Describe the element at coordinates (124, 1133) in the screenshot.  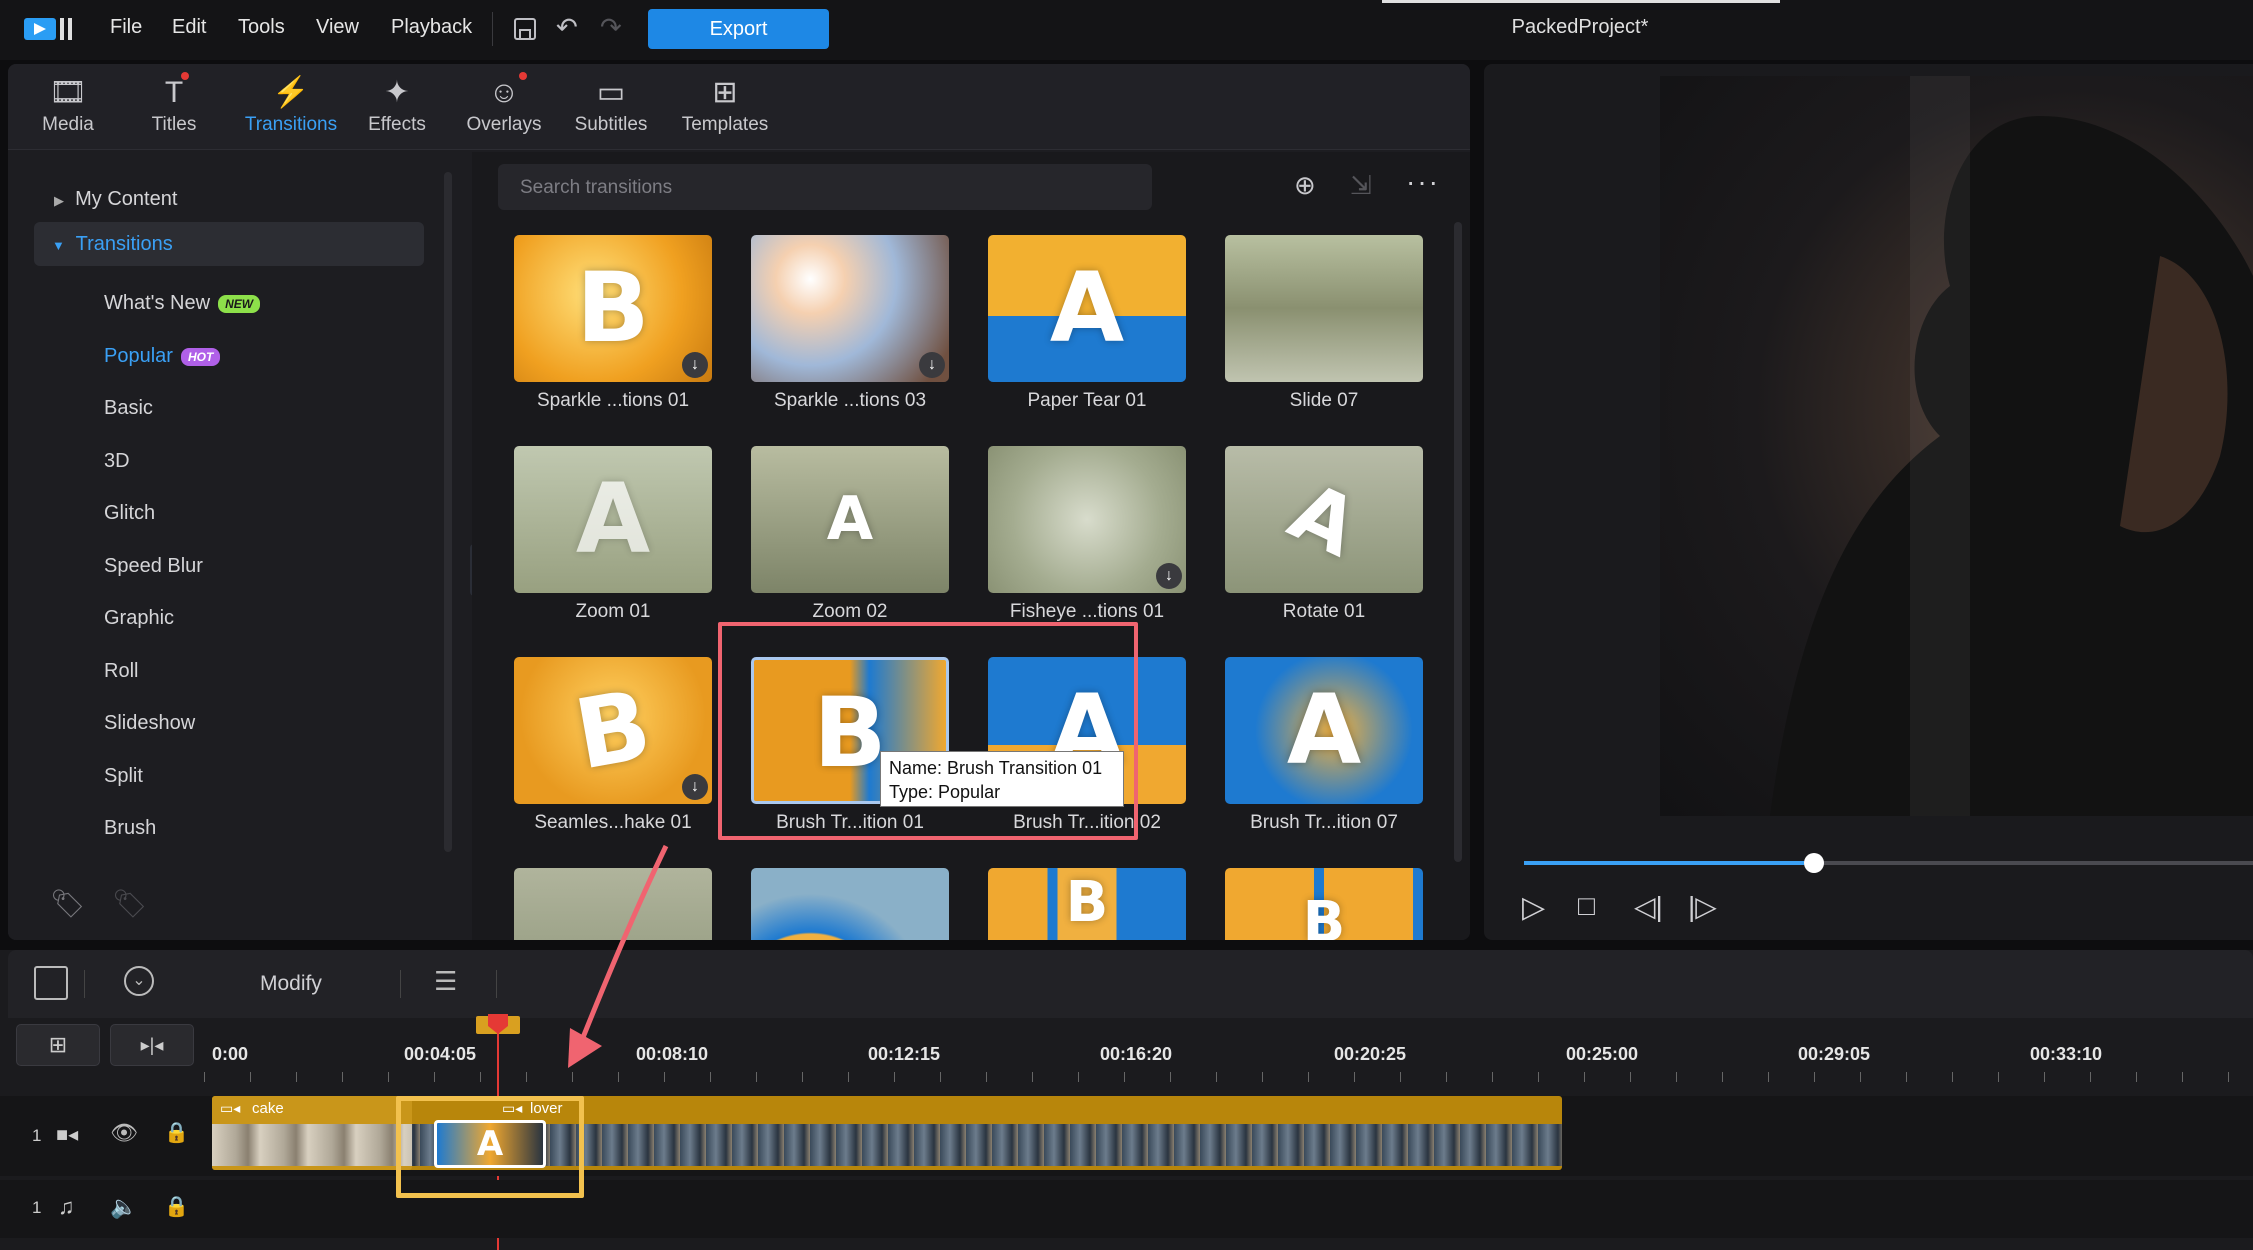
I see `eye-icon: 👁` at that location.